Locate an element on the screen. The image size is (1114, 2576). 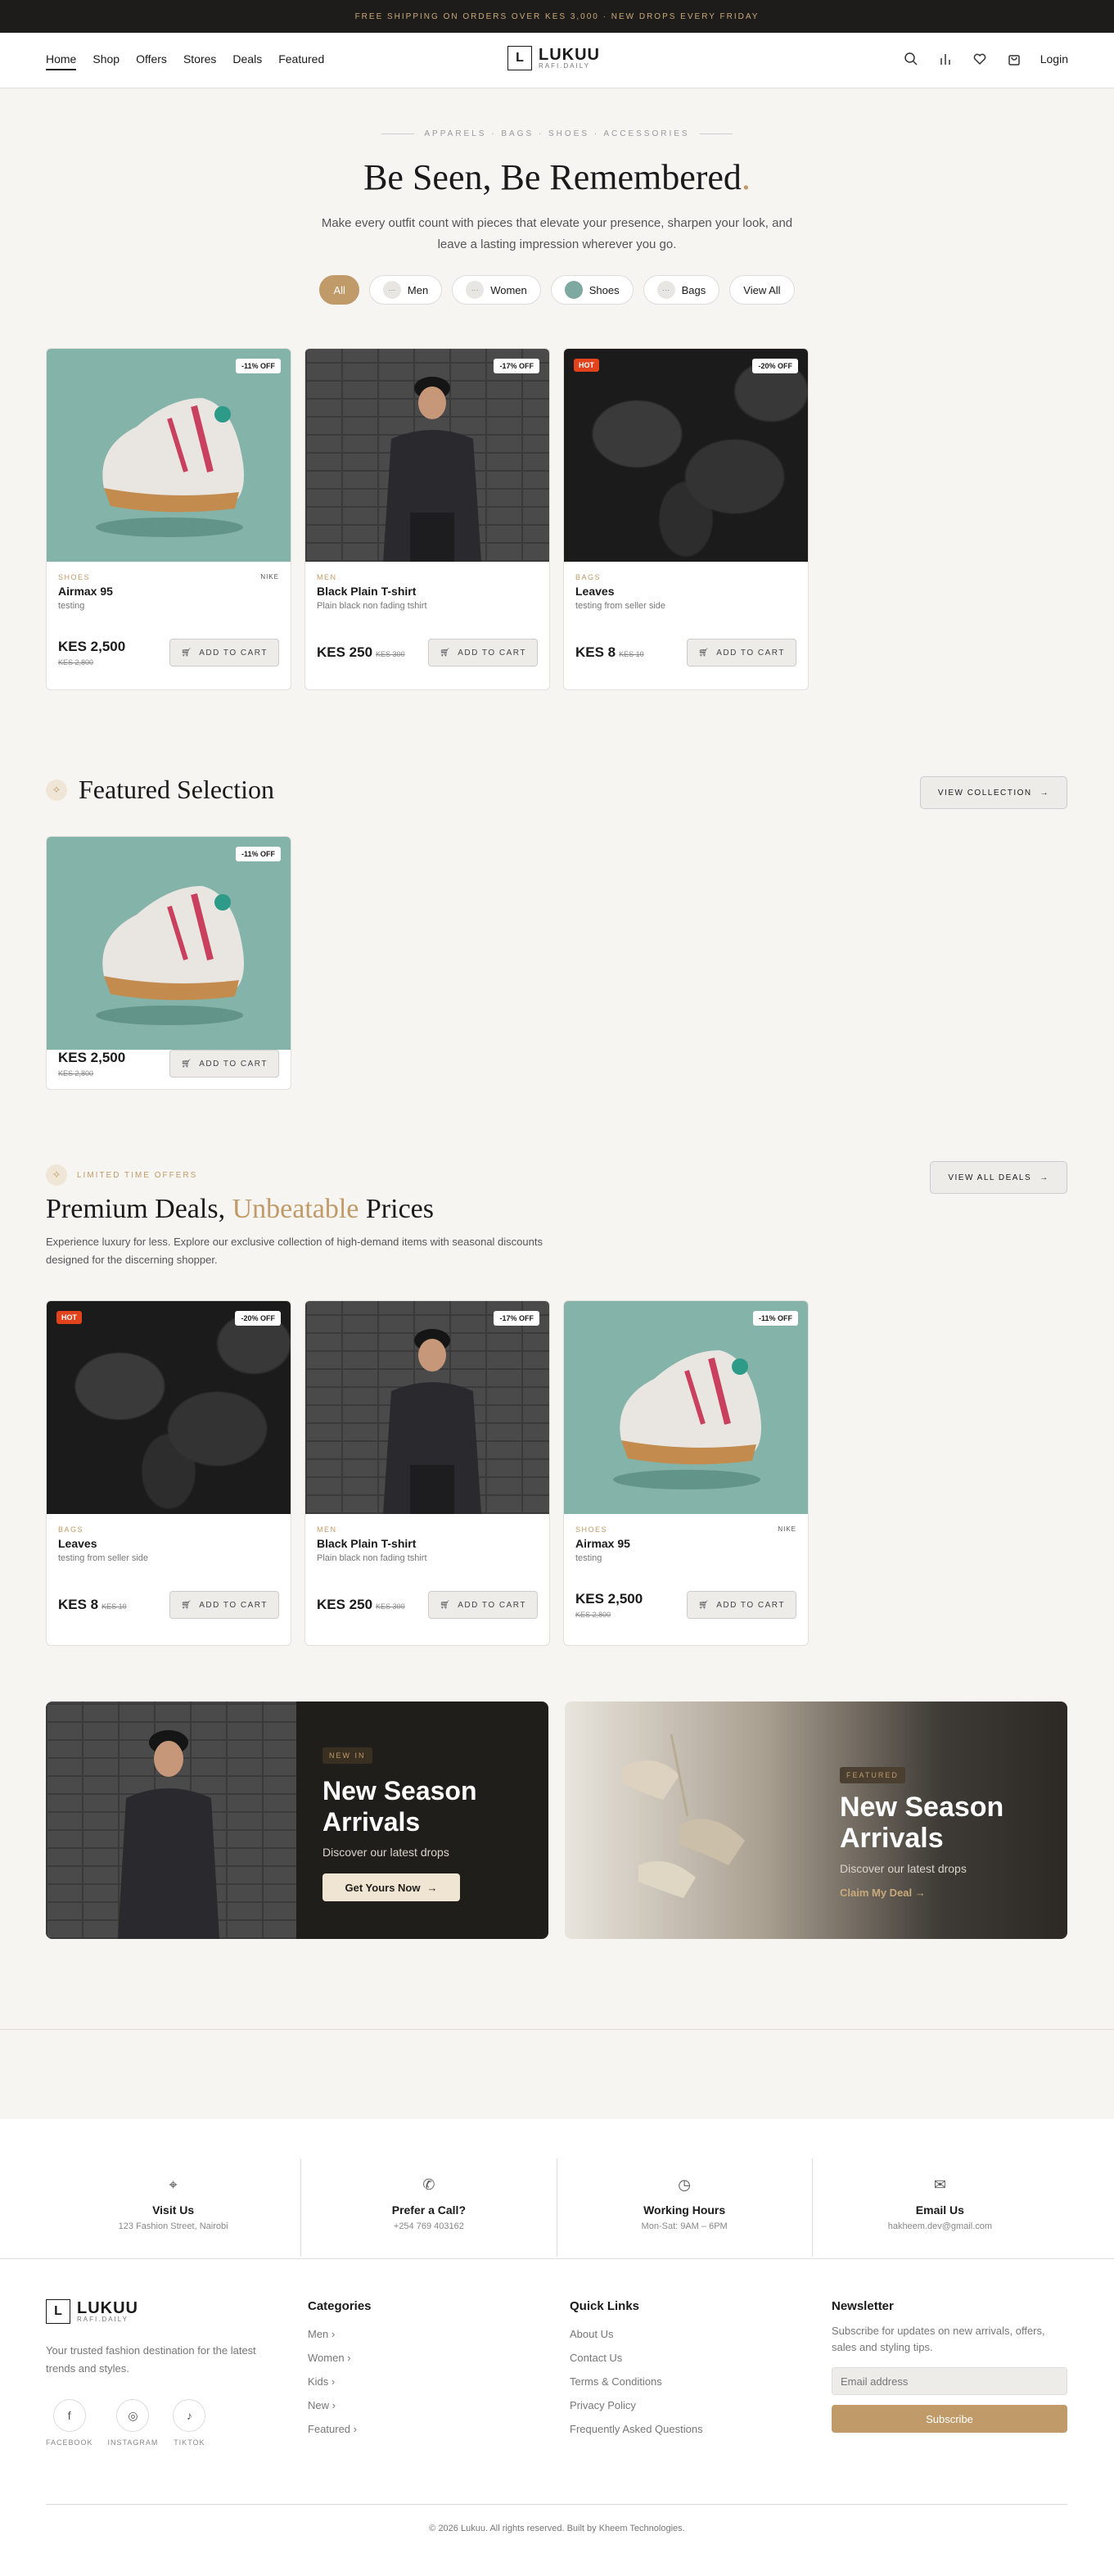
claim-my-deal-link: Claim My Deal → is located at coordinates (938, 1893).